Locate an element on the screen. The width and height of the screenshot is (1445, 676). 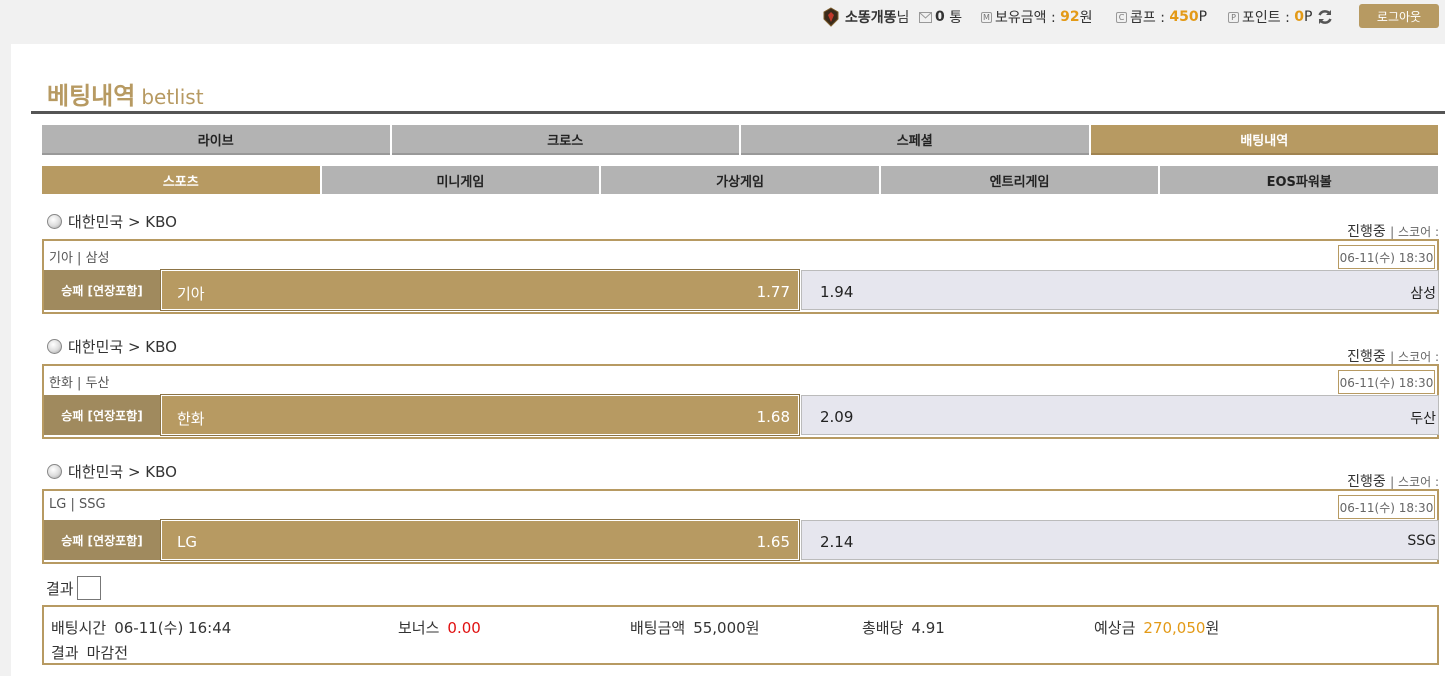
logout-button: 로그아웃 is located at coordinates (1399, 16).